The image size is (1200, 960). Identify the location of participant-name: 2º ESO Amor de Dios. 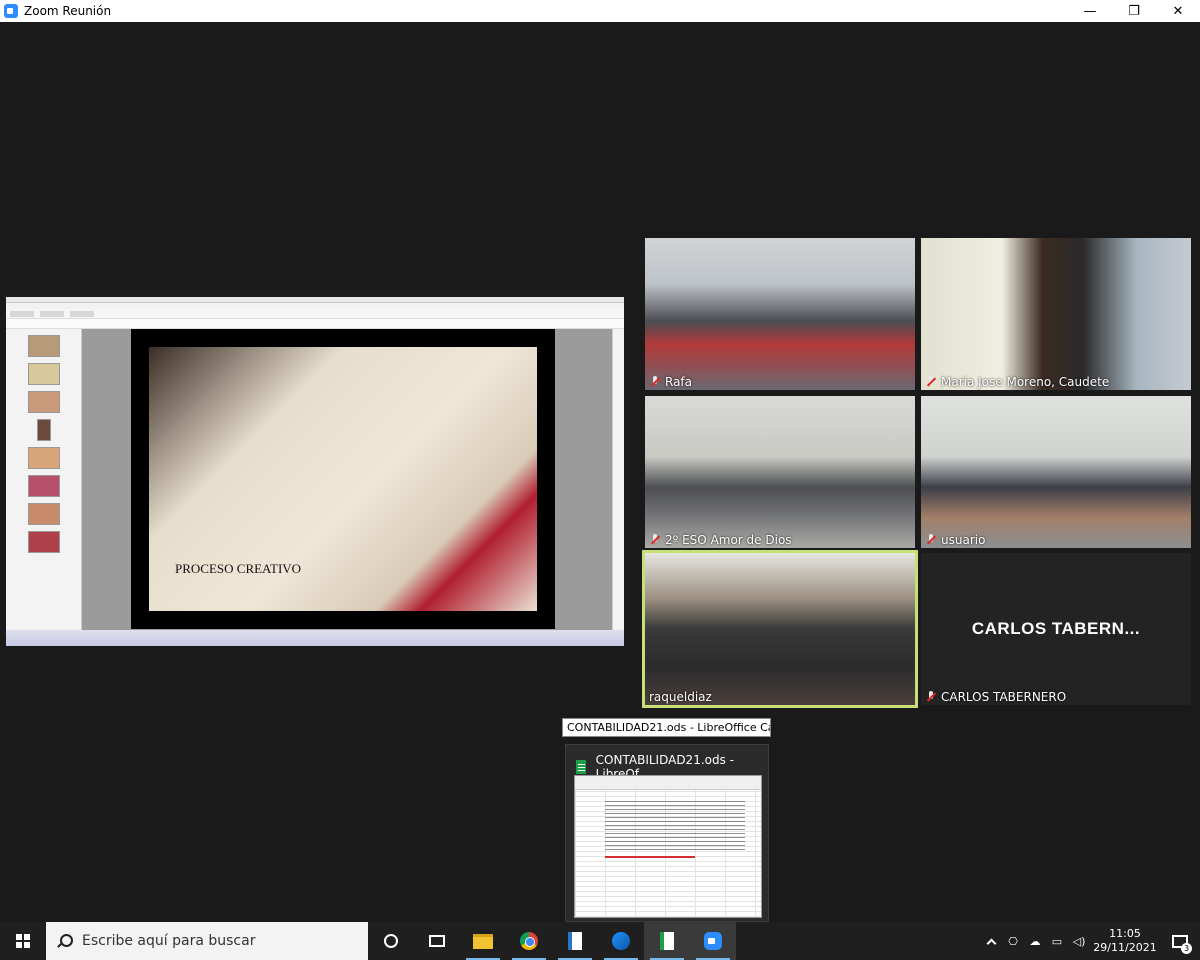
(728, 540).